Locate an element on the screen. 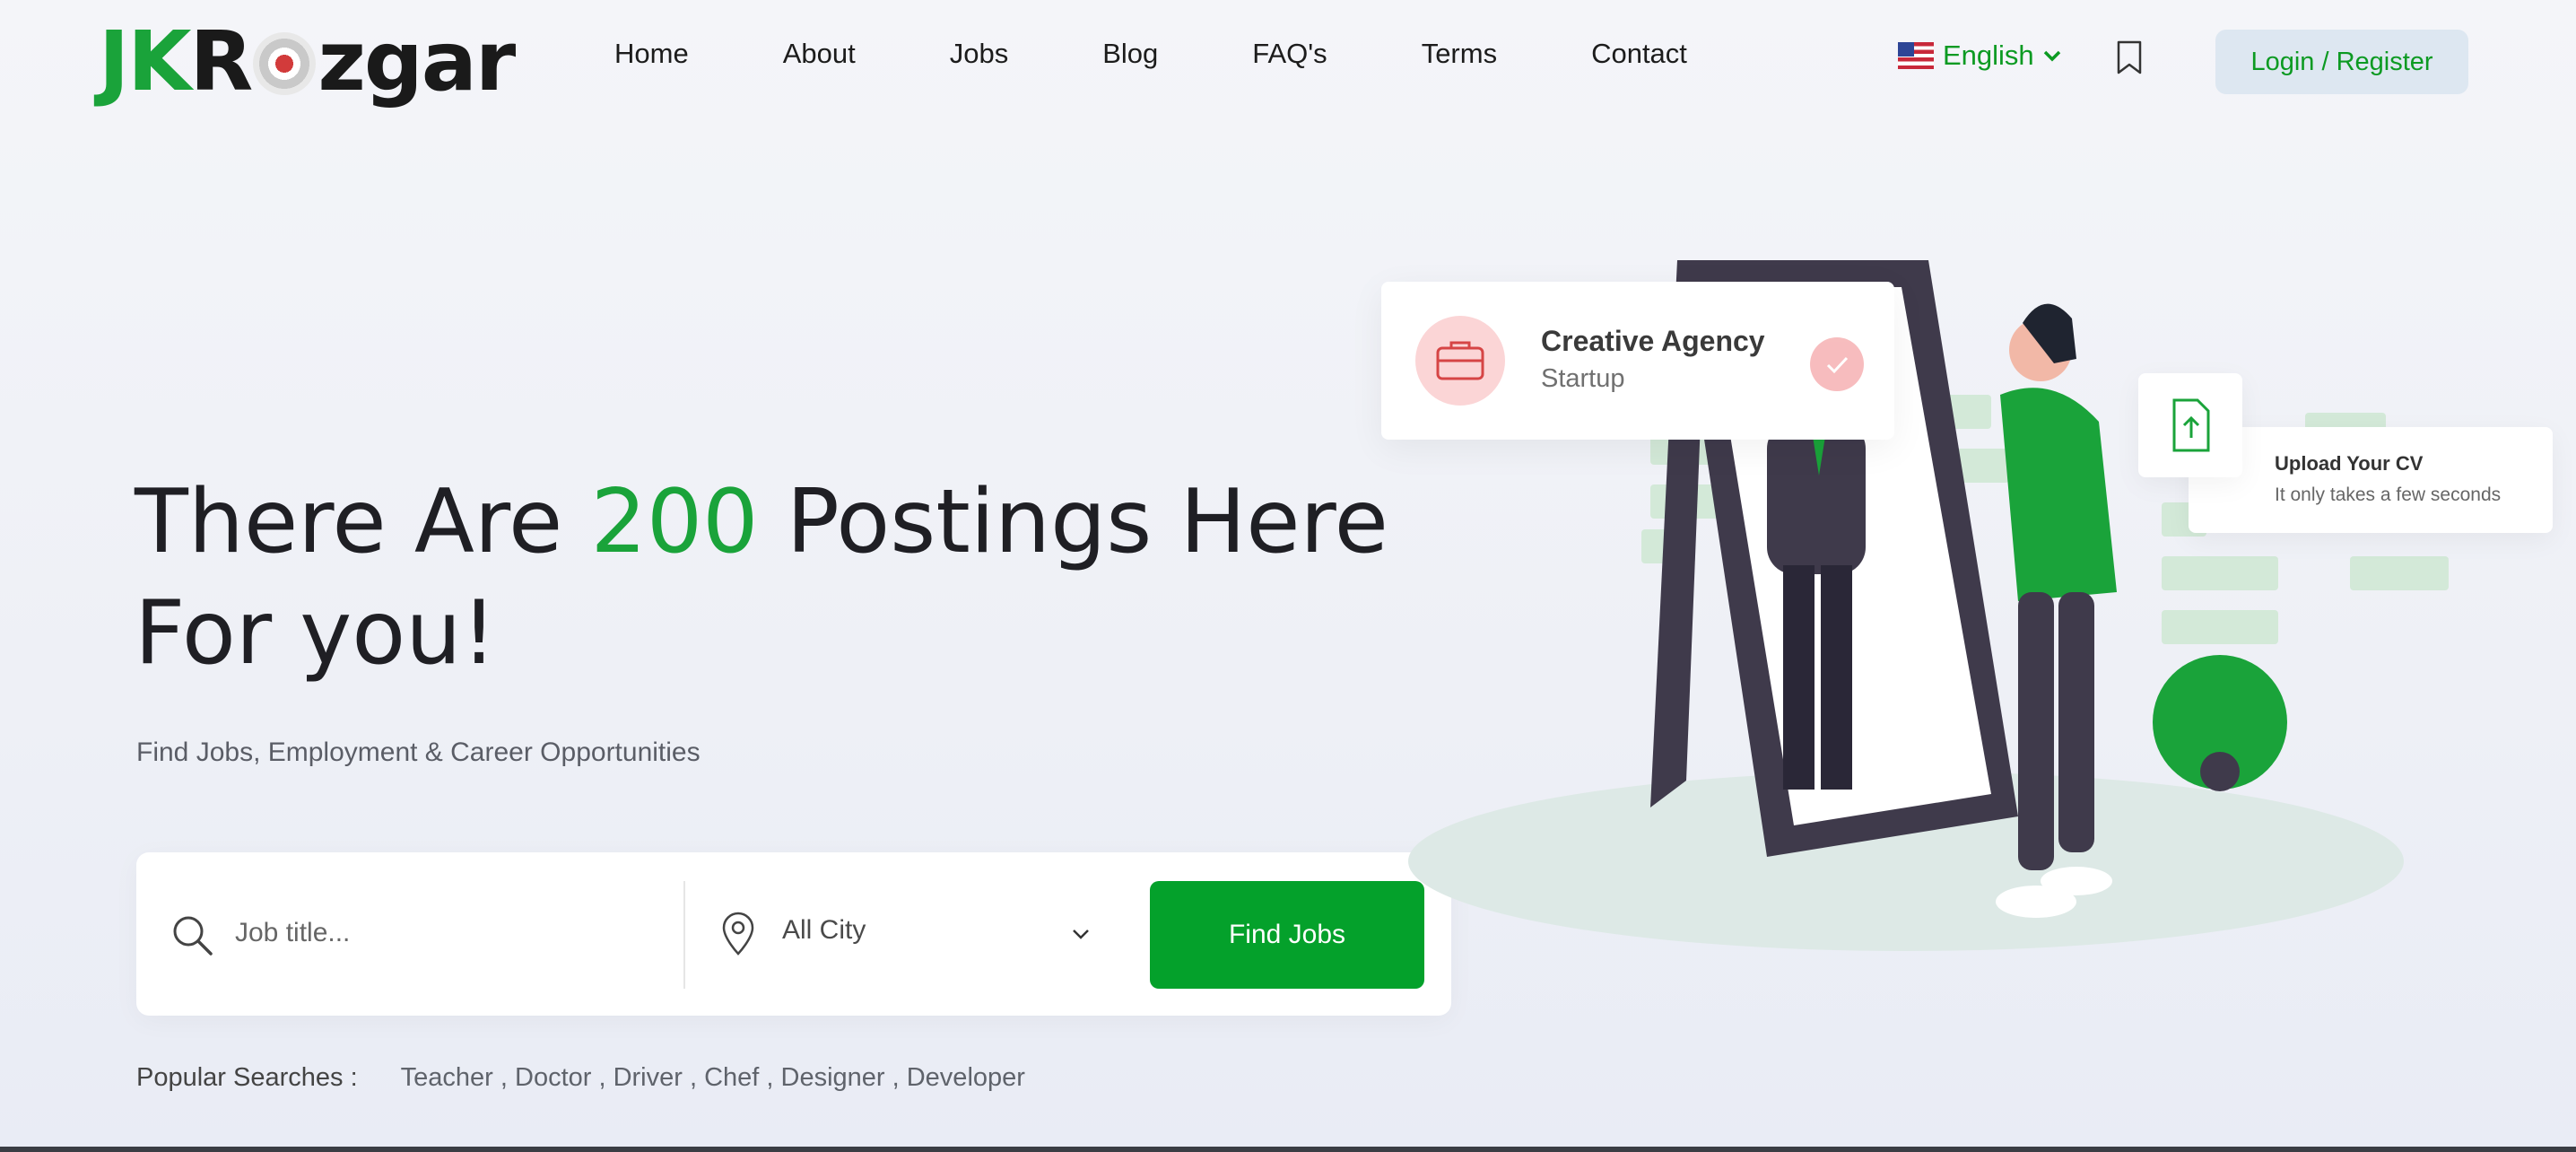  main-nav: Home About Jobs Blog FAQ's Terms Contact is located at coordinates (1130, 54).